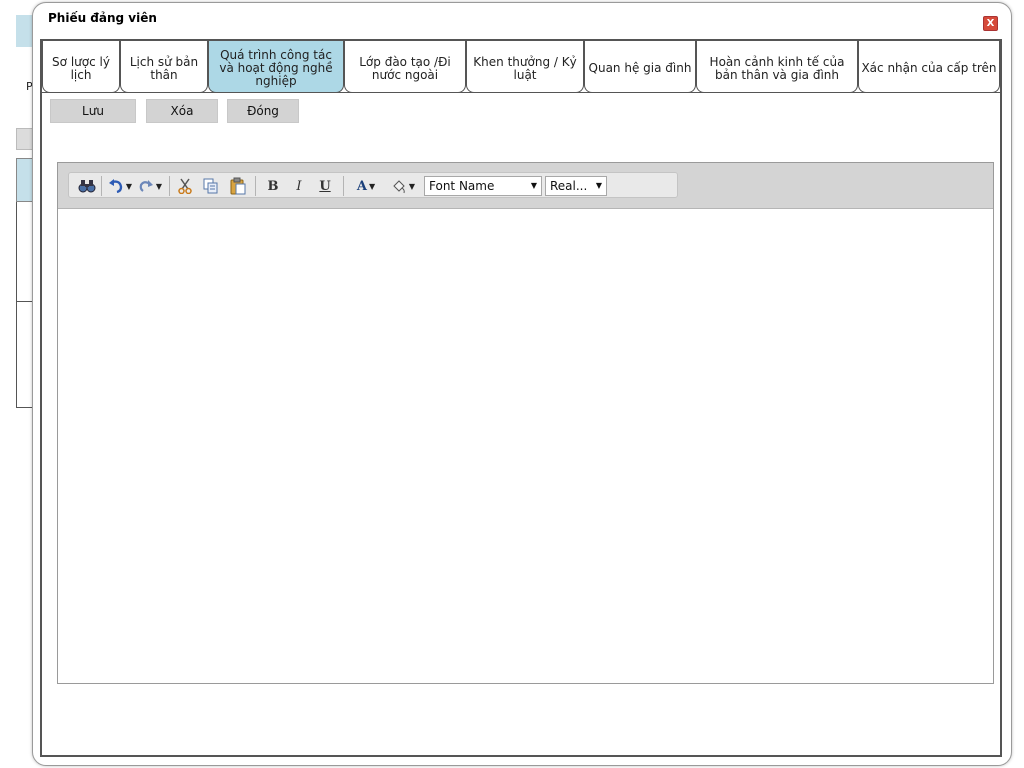 This screenshot has height=768, width=1024. Describe the element at coordinates (273, 186) in the screenshot. I see `bold-icon: B` at that location.